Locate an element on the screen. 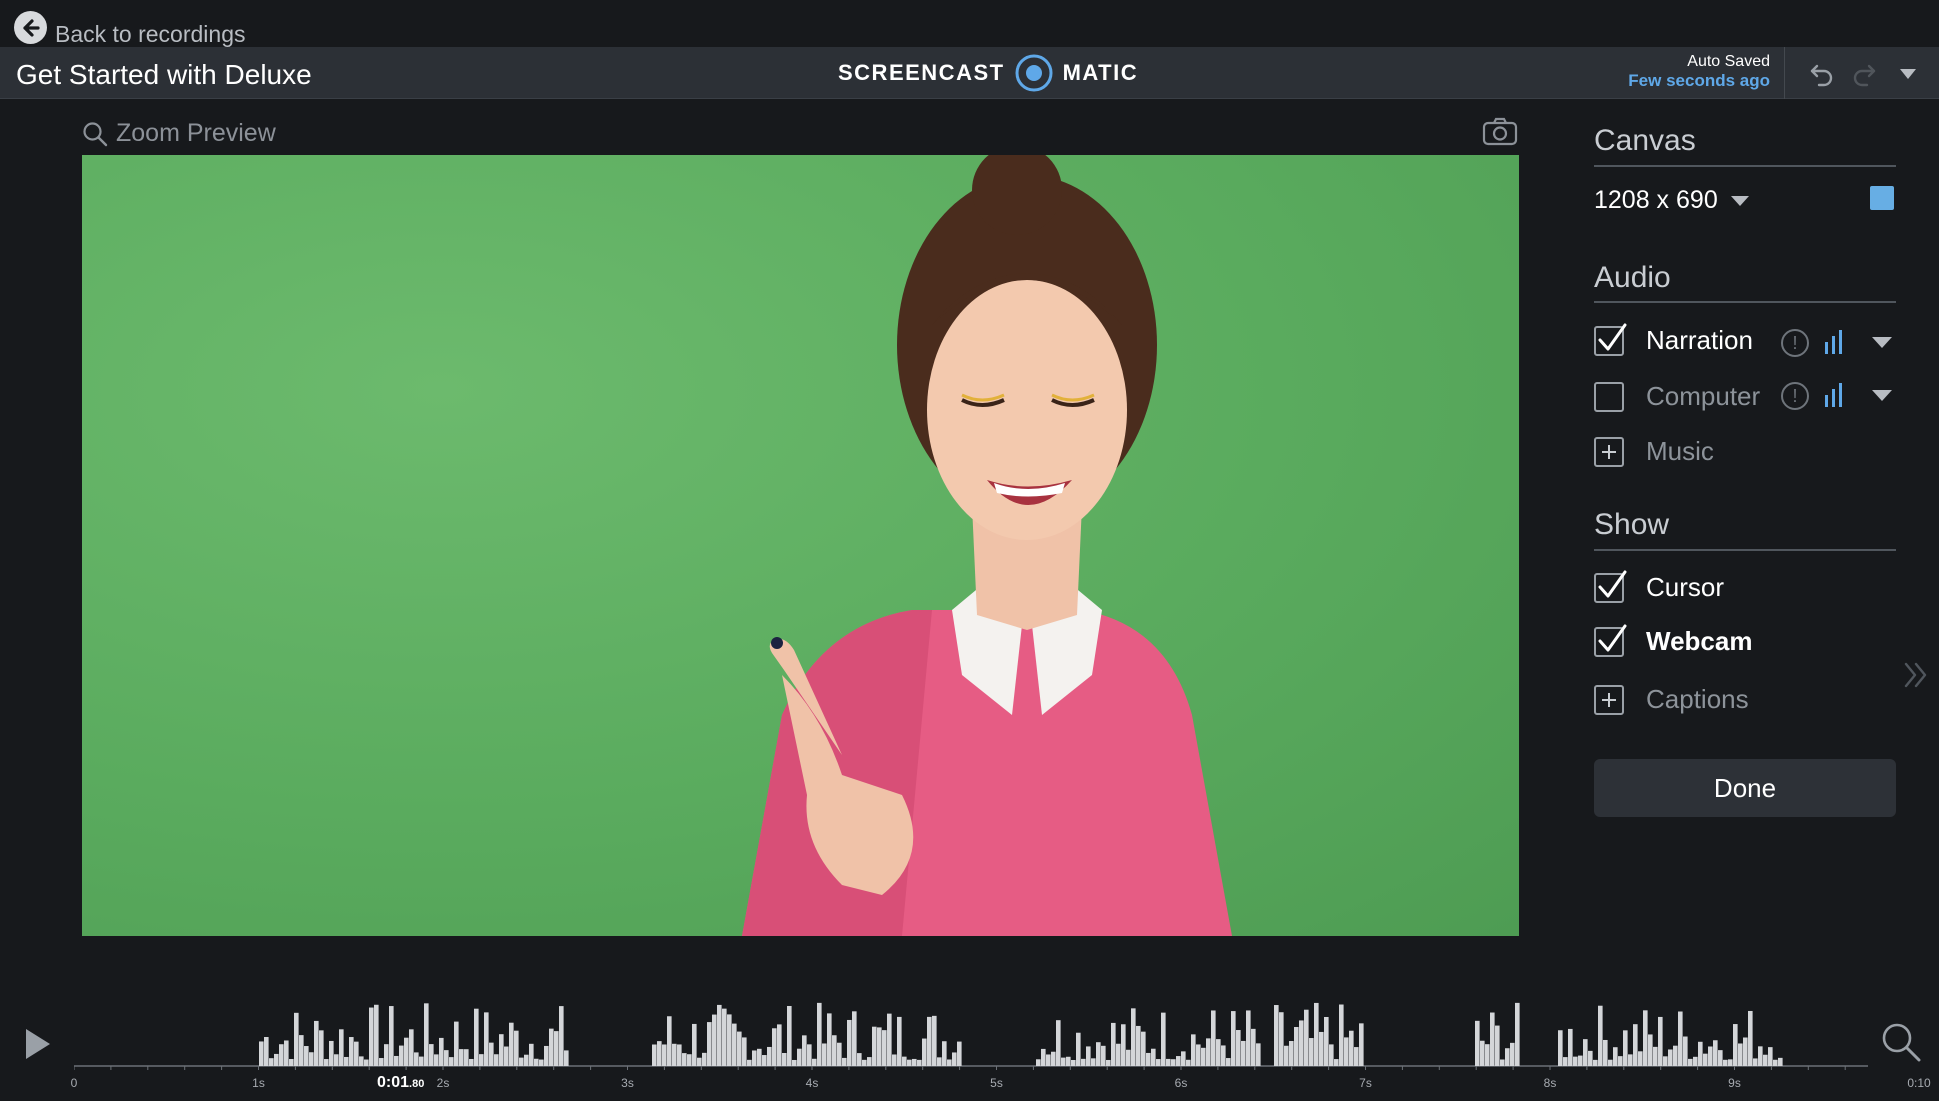 Image resolution: width=1939 pixels, height=1101 pixels. back-arrow-icon is located at coordinates (30, 27).